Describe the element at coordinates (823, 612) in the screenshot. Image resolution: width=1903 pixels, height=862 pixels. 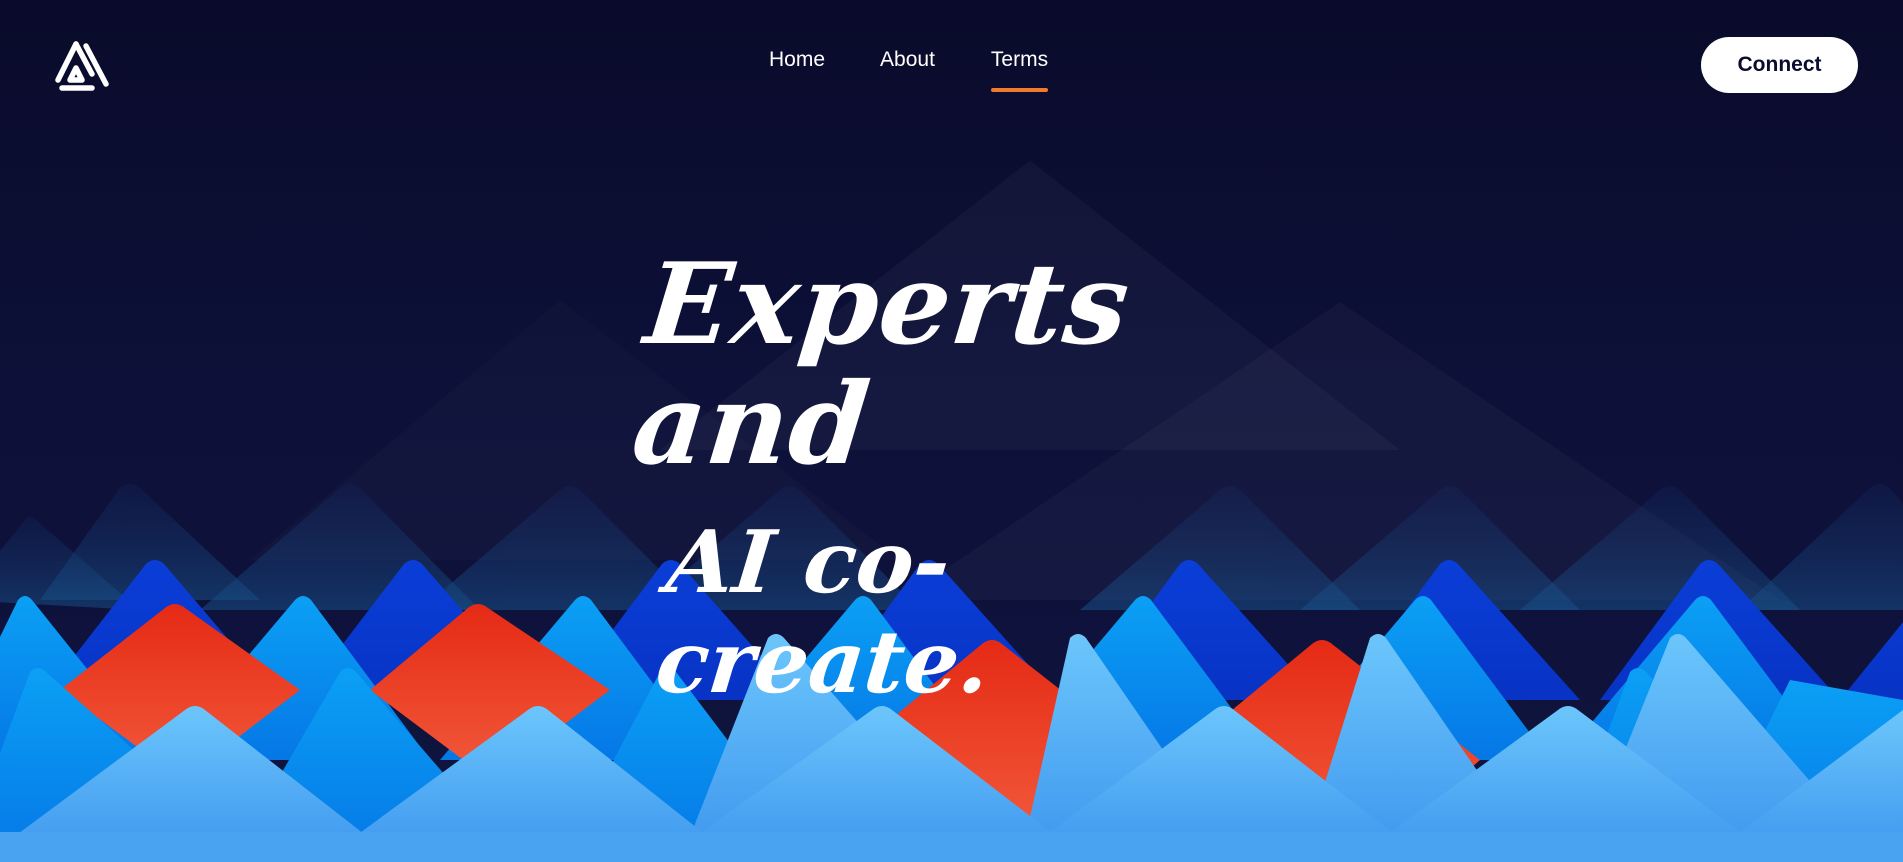
I see `hero-title-line2: AI co-create.` at that location.